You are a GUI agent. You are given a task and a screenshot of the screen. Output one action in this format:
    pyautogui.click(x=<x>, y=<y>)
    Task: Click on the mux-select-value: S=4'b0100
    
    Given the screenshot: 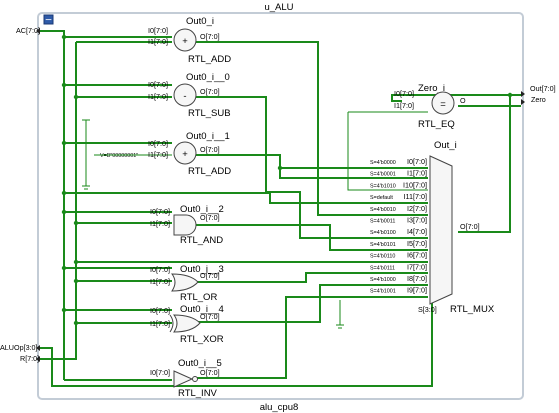 What is the action you would take?
    pyautogui.click(x=383, y=233)
    